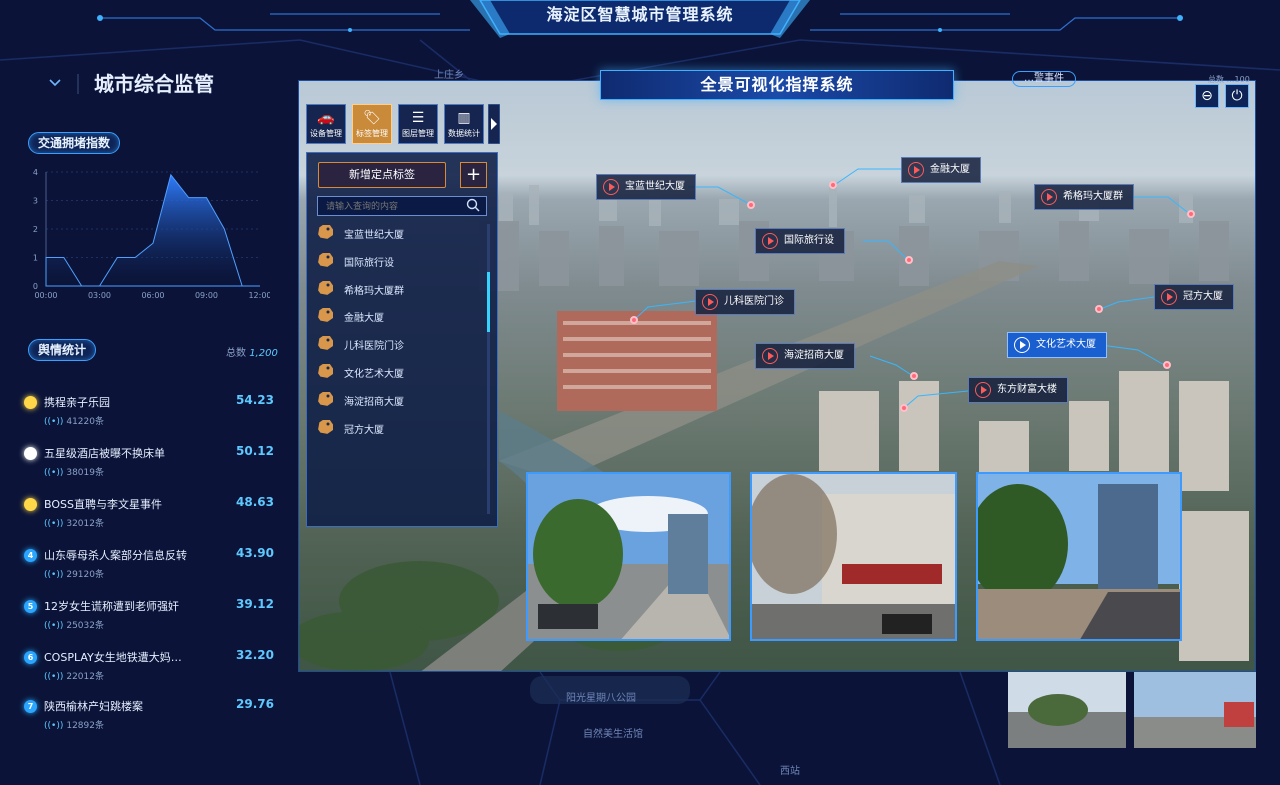 This screenshot has height=785, width=1280. I want to click on section-title: 城市综合监管, so click(154, 84).